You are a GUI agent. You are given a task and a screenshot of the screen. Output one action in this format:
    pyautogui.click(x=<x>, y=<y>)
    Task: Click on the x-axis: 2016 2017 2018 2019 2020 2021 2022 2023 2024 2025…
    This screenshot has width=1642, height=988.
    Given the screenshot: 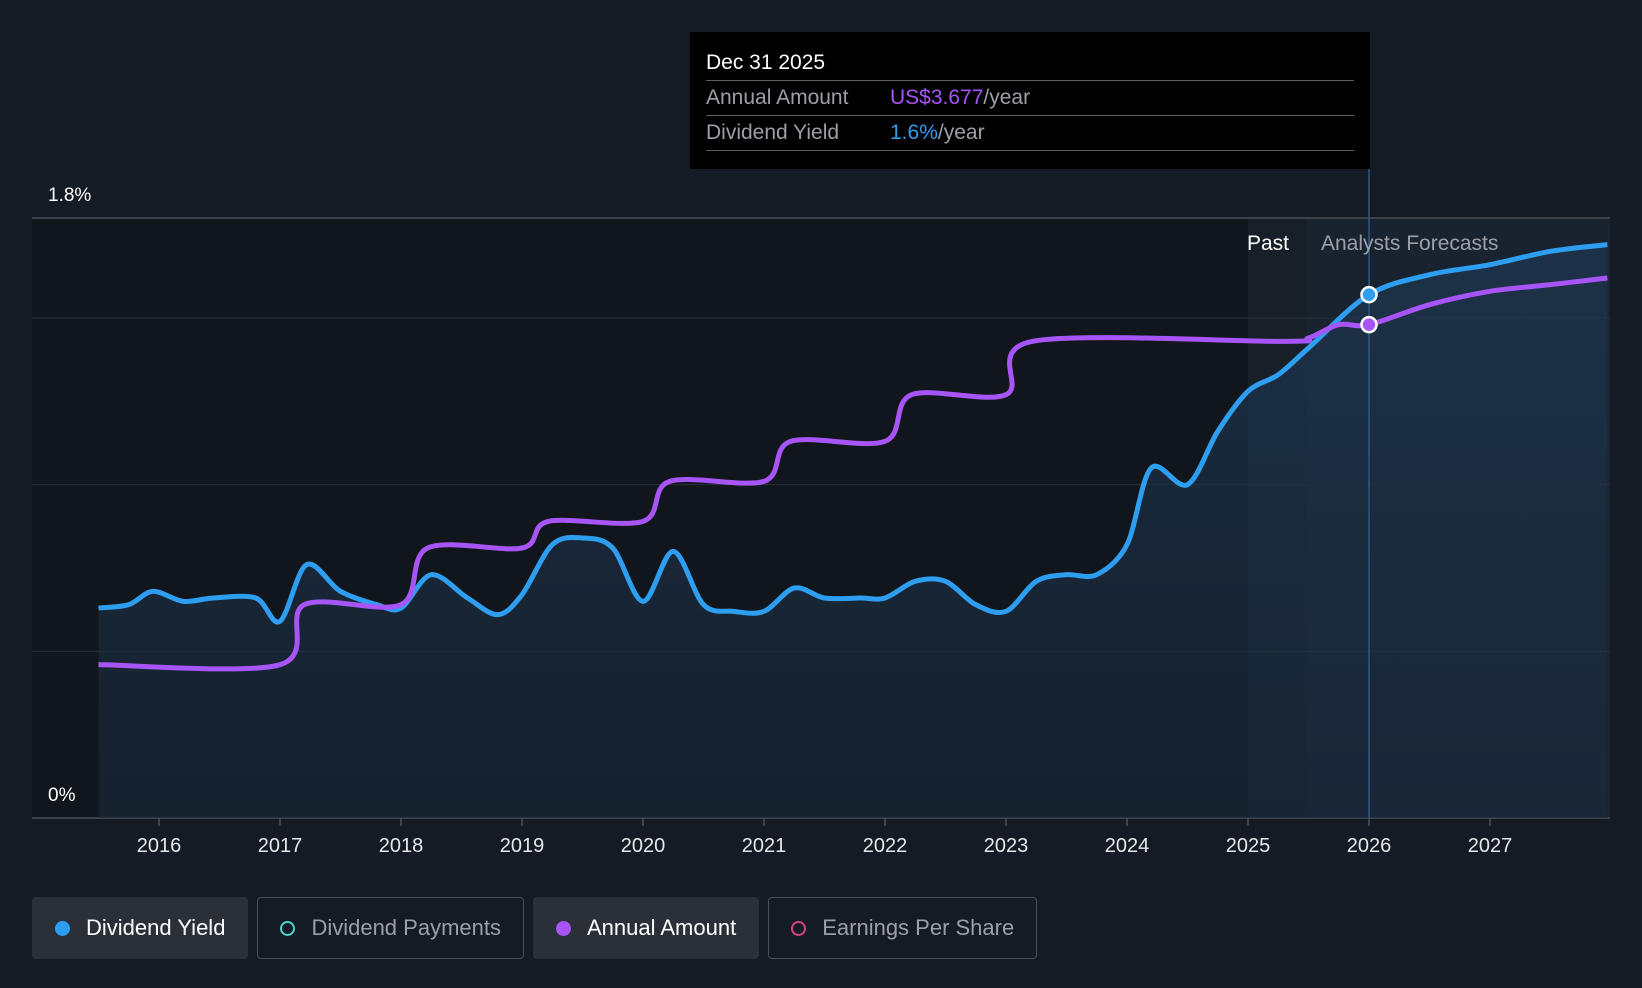 What is the action you would take?
    pyautogui.click(x=825, y=837)
    